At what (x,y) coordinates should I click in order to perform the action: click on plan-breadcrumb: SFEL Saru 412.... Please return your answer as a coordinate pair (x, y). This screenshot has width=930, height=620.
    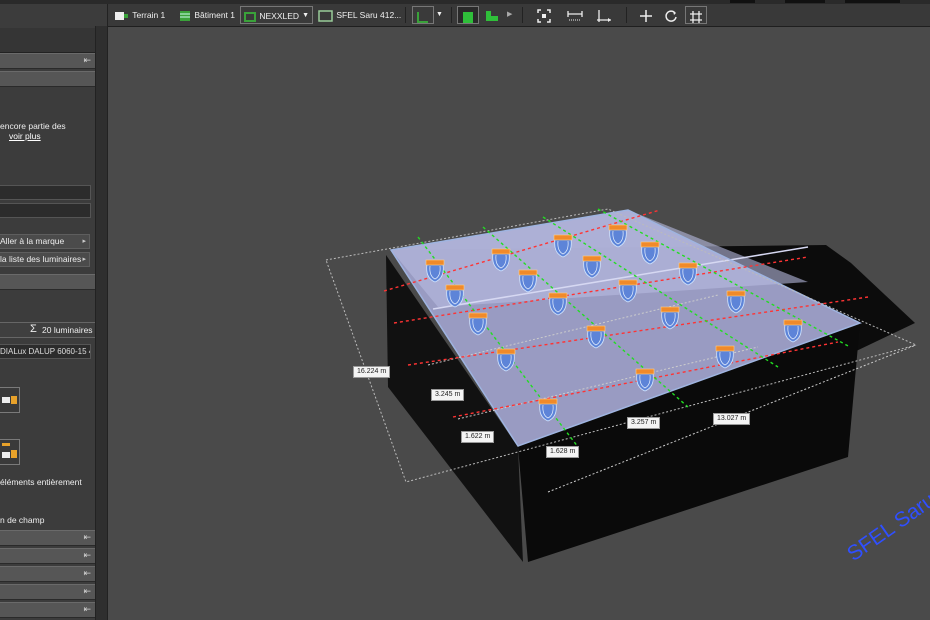
    Looking at the image, I should click on (359, 15).